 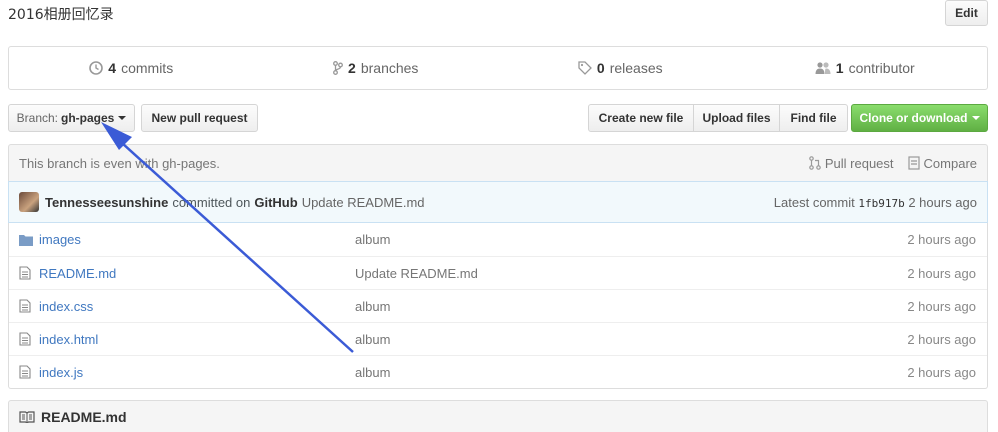 What do you see at coordinates (363, 202) in the screenshot?
I see `commit-message: Update README.md` at bounding box center [363, 202].